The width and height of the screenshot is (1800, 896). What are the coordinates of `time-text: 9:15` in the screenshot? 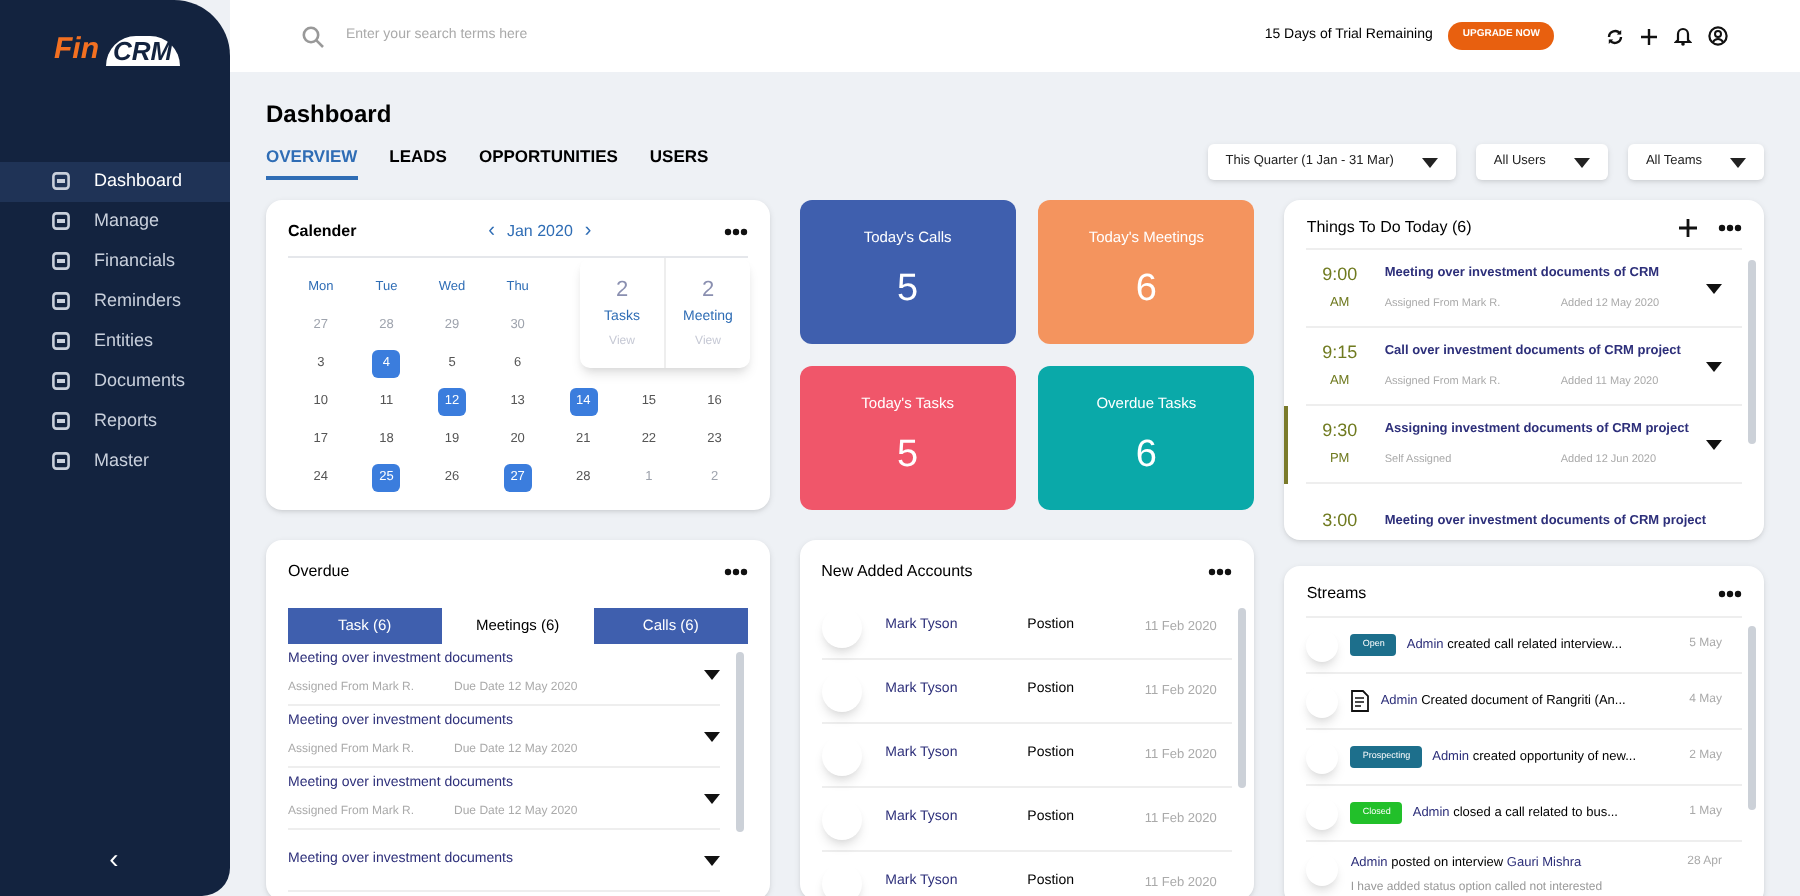 It's located at (1340, 352).